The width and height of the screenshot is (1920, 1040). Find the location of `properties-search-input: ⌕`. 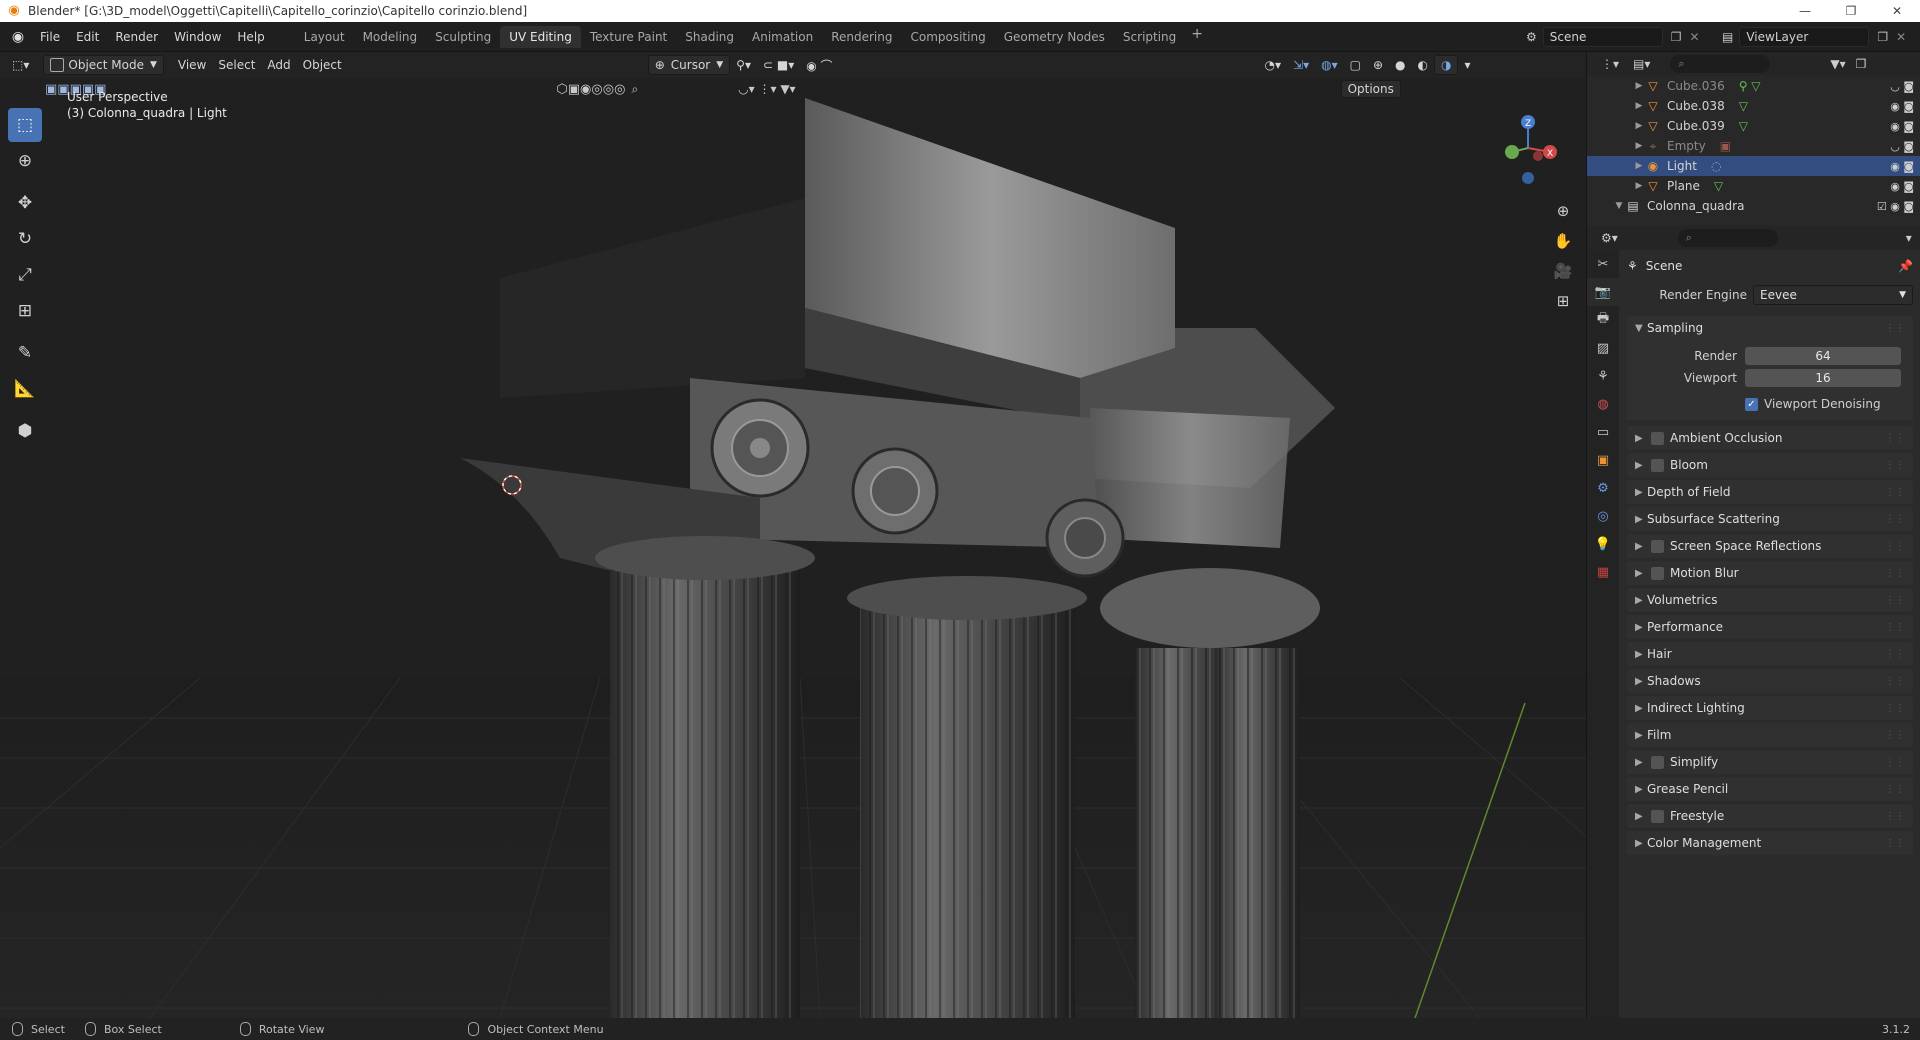

properties-search-input: ⌕ is located at coordinates (1727, 238).